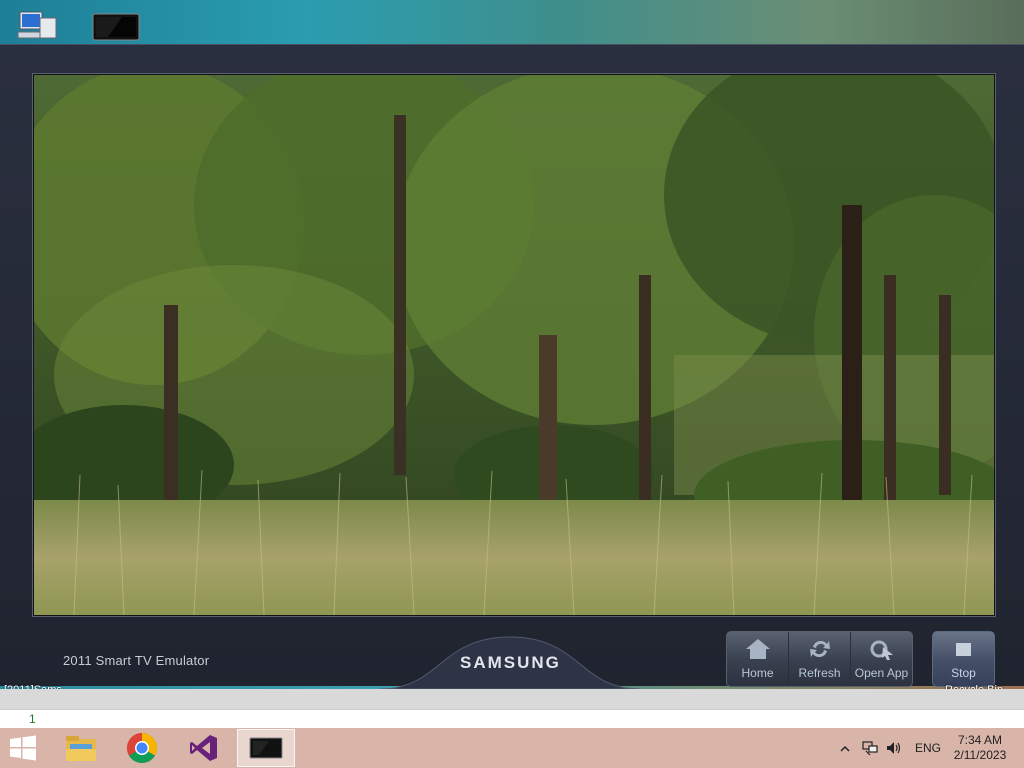  I want to click on desktop-background, so click(512, 23).